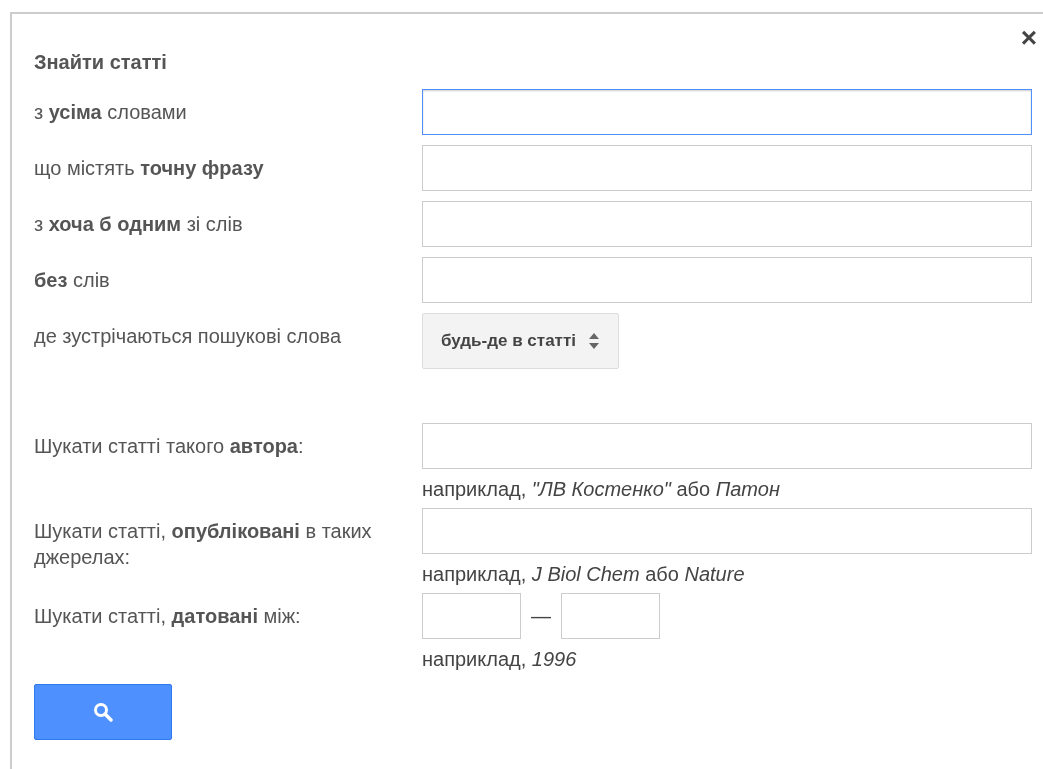 The image size is (1043, 769). Describe the element at coordinates (203, 544) in the screenshot. I see `field-label: Шукати статті, опубліковані в таких джерелах:` at that location.